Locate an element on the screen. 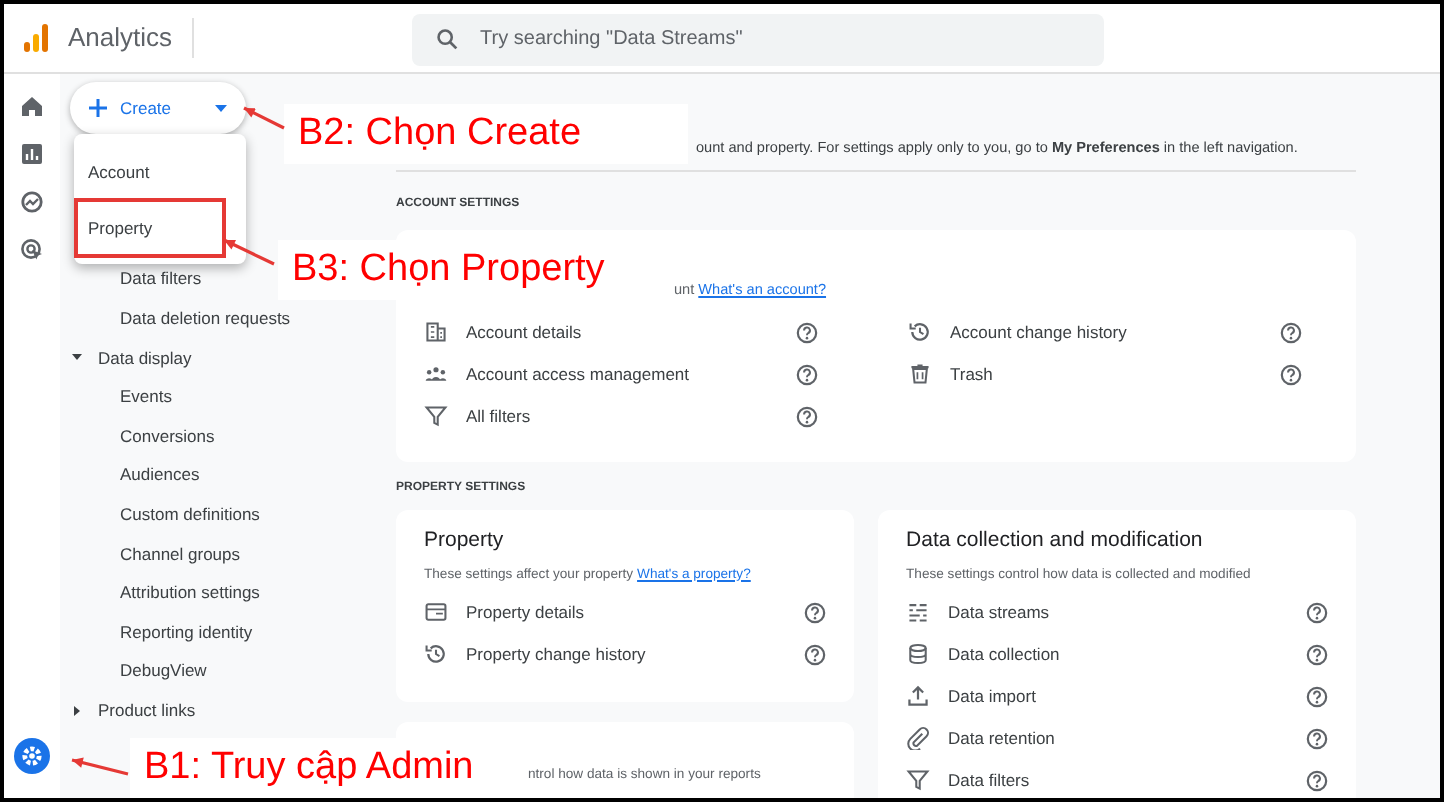  upload-icon is located at coordinates (918, 696).